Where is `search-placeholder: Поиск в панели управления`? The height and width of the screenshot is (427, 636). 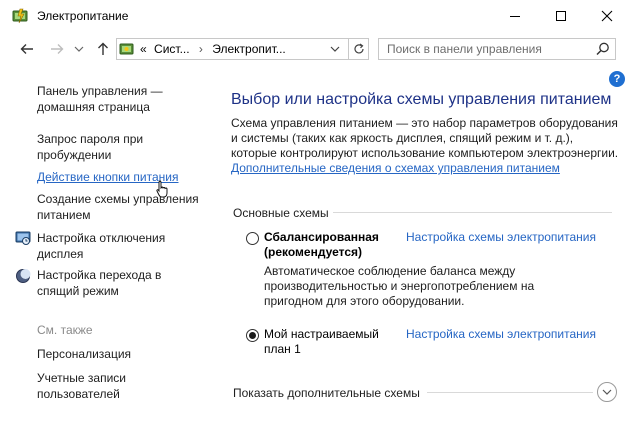
search-placeholder: Поиск в панели управления is located at coordinates (464, 49).